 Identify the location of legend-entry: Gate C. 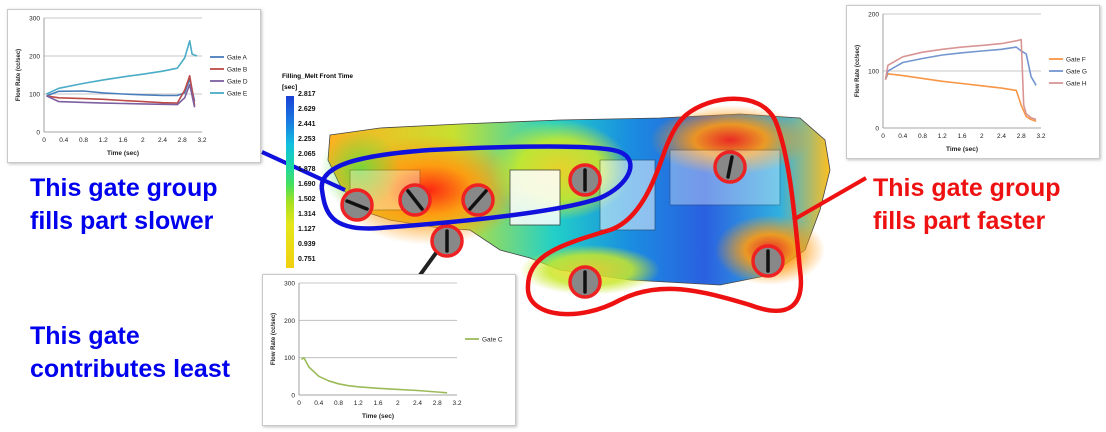
(492, 340).